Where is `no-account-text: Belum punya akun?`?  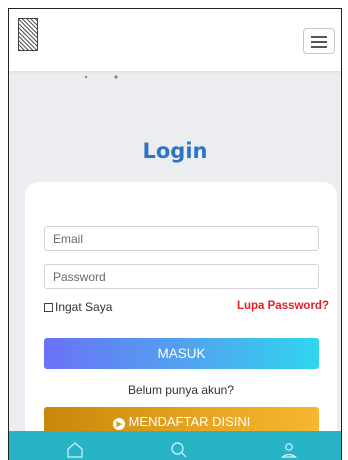
no-account-text: Belum punya akun? is located at coordinates (181, 390).